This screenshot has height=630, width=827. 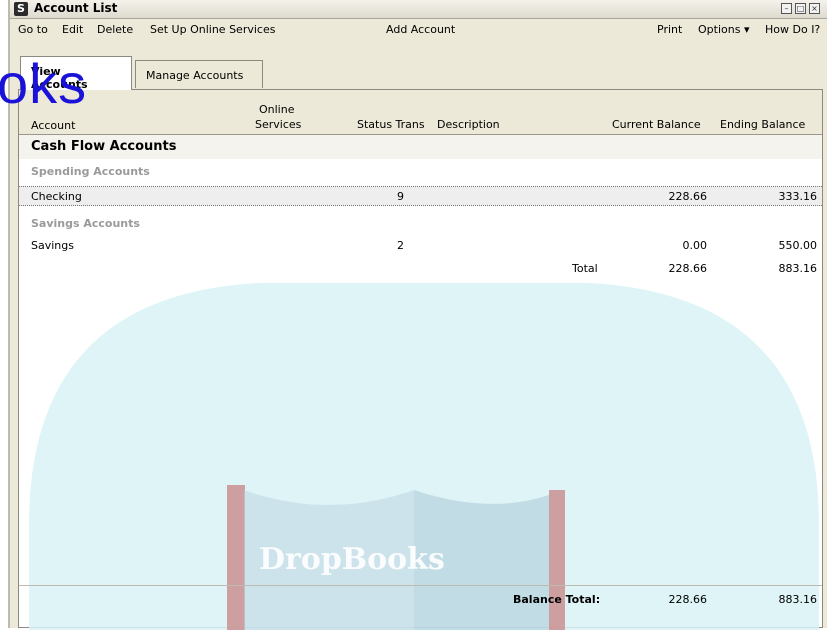 What do you see at coordinates (695, 245) in the screenshot?
I see `account-current-balance: 0.00` at bounding box center [695, 245].